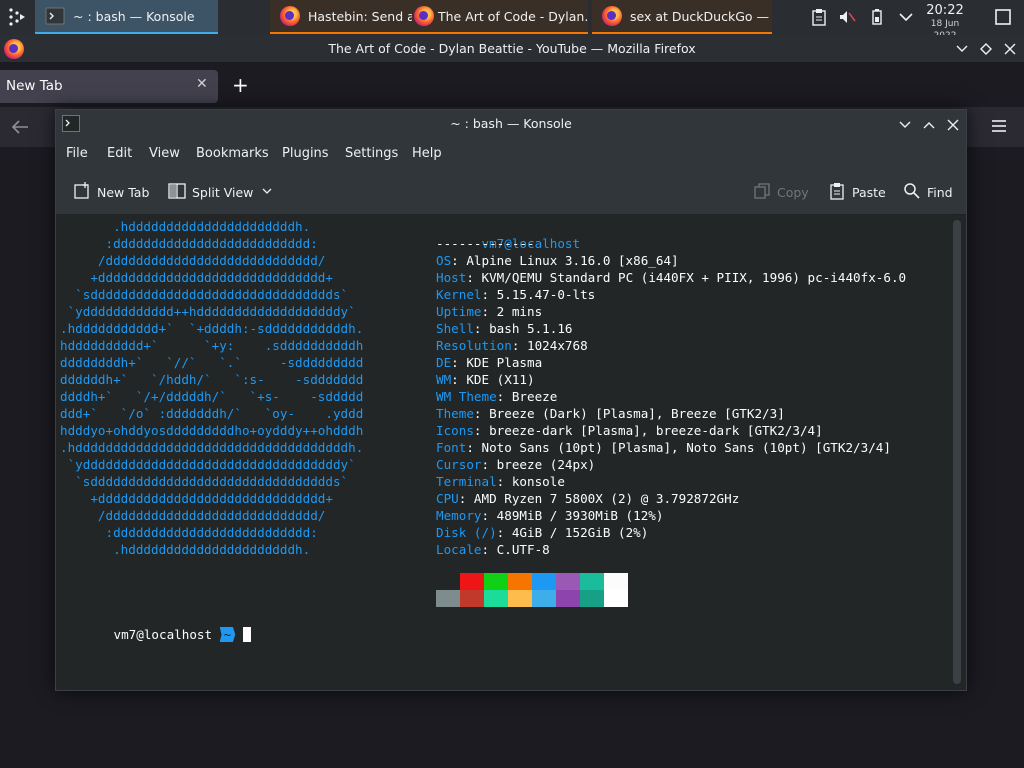  I want to click on prompt-user: vm7@localhost, so click(163, 634).